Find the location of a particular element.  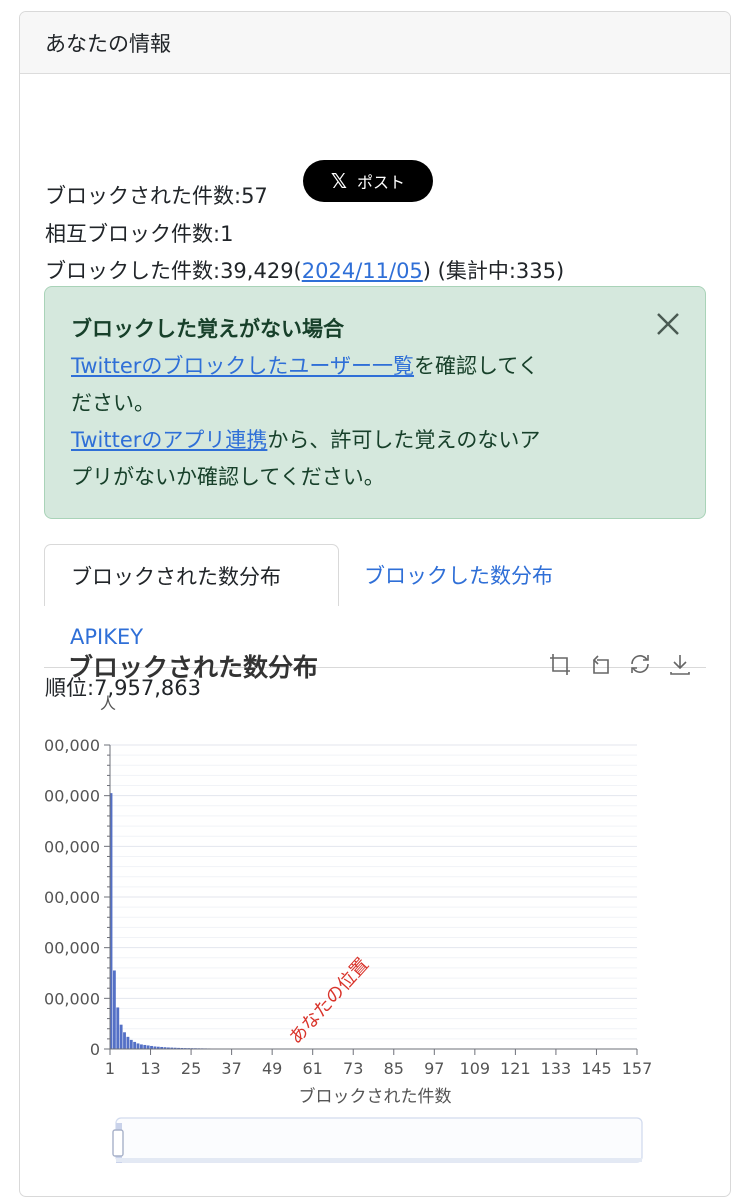

mutual-block-count: 相互ブロック件数:1 is located at coordinates (139, 234).